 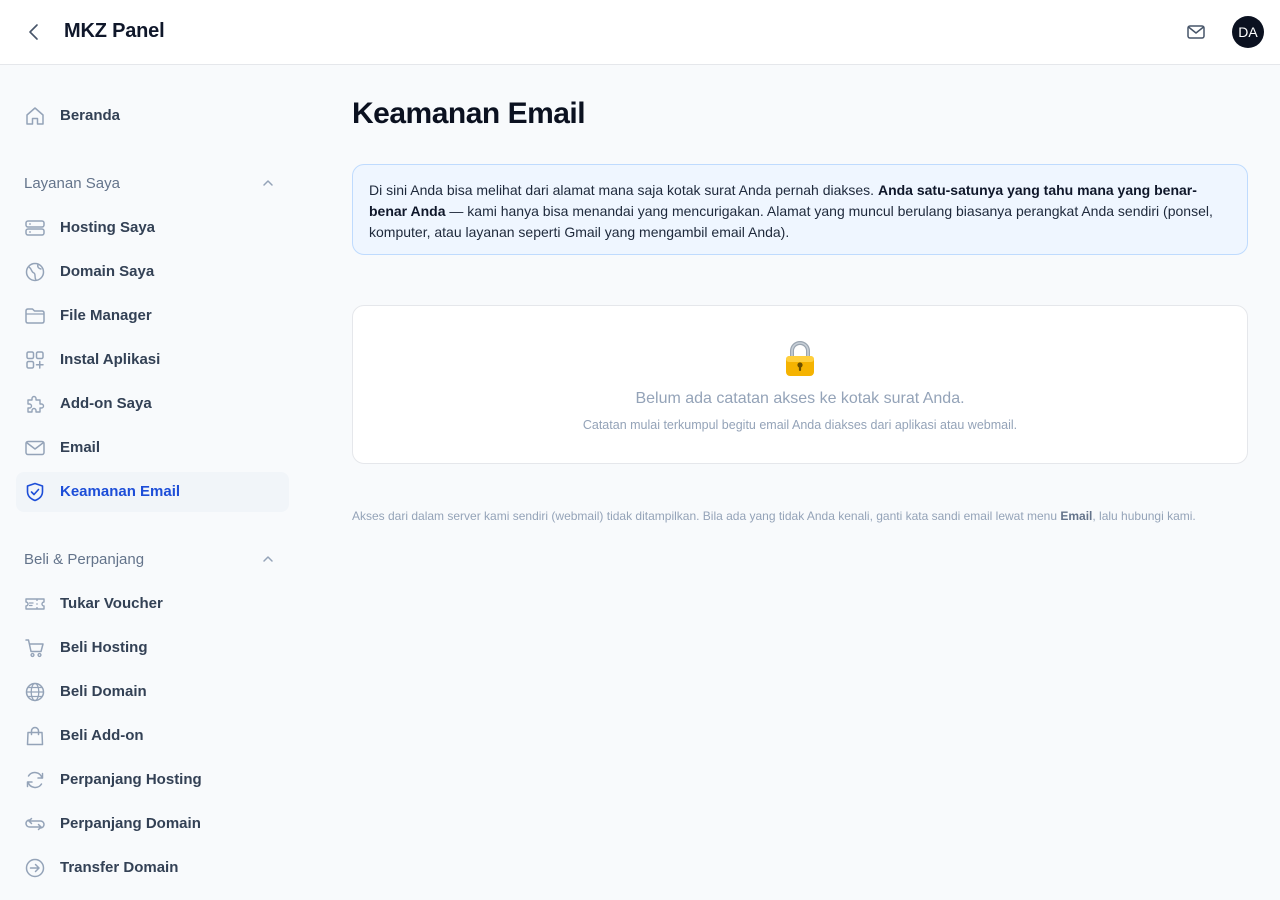 I want to click on top-bar: MKZ Panel DA, so click(x=640, y=32).